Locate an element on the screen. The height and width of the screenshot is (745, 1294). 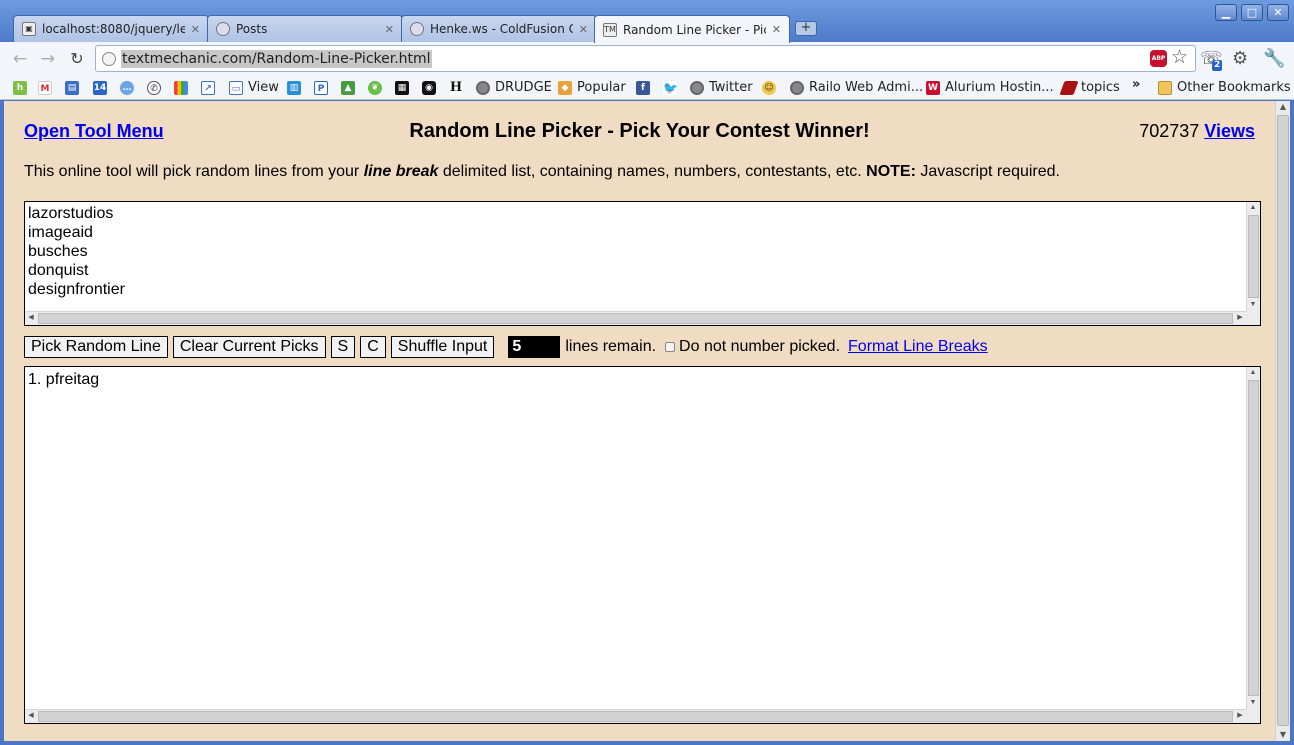
bookmark-camera: ◉ is located at coordinates (429, 87).